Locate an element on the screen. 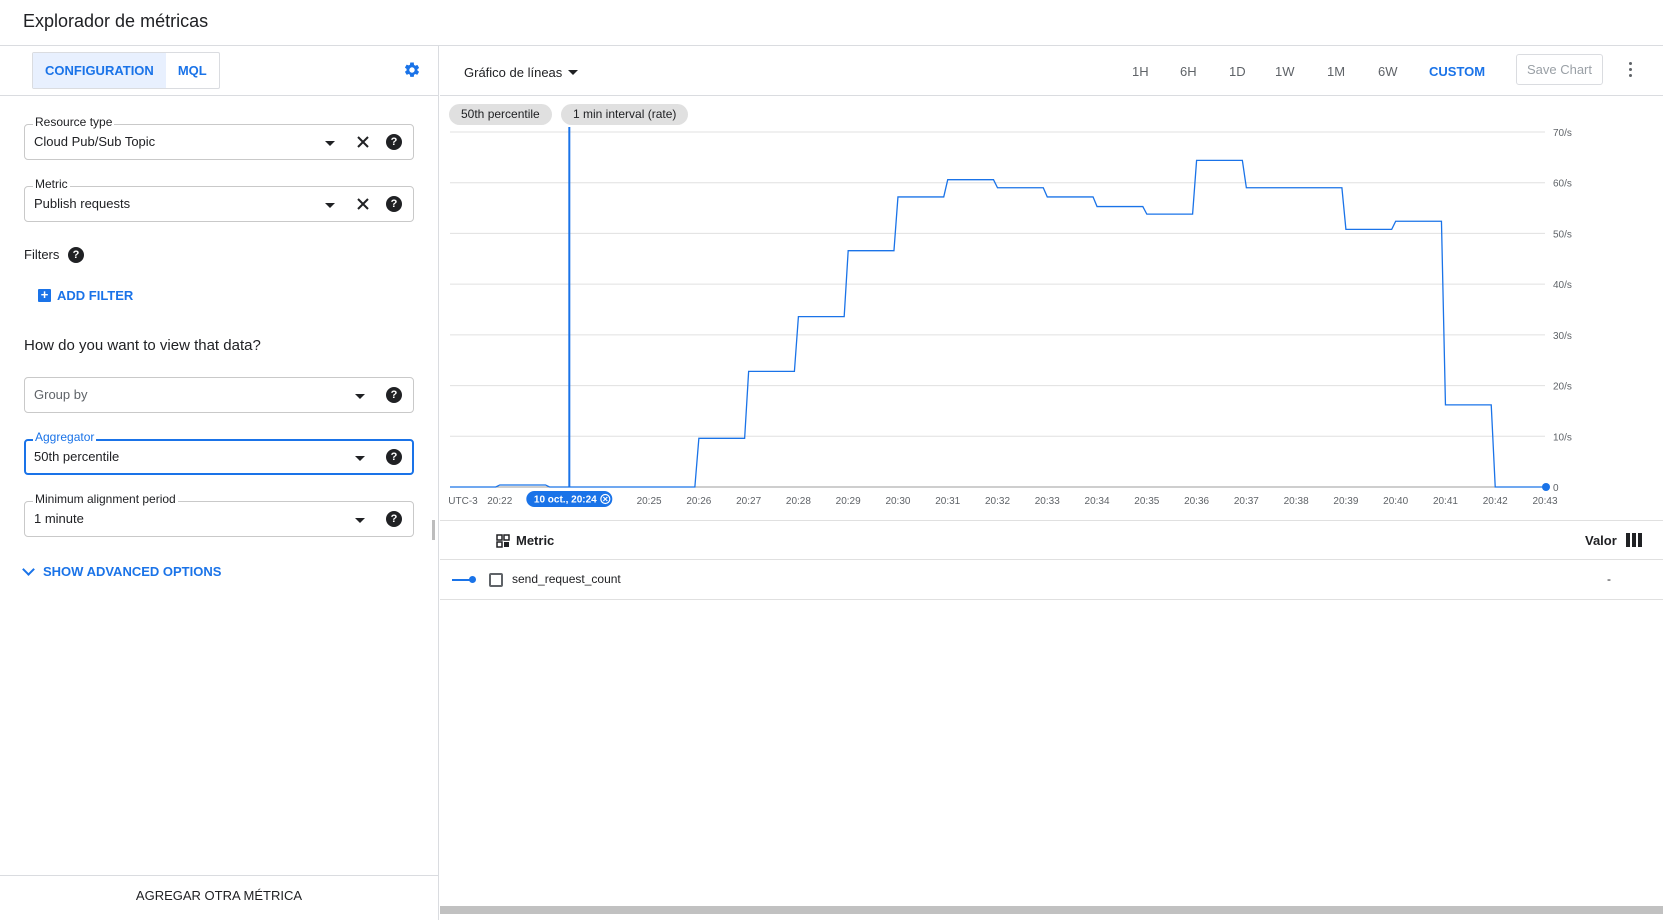 This screenshot has width=1663, height=920. horizontal-scrollbar is located at coordinates (1051, 910).